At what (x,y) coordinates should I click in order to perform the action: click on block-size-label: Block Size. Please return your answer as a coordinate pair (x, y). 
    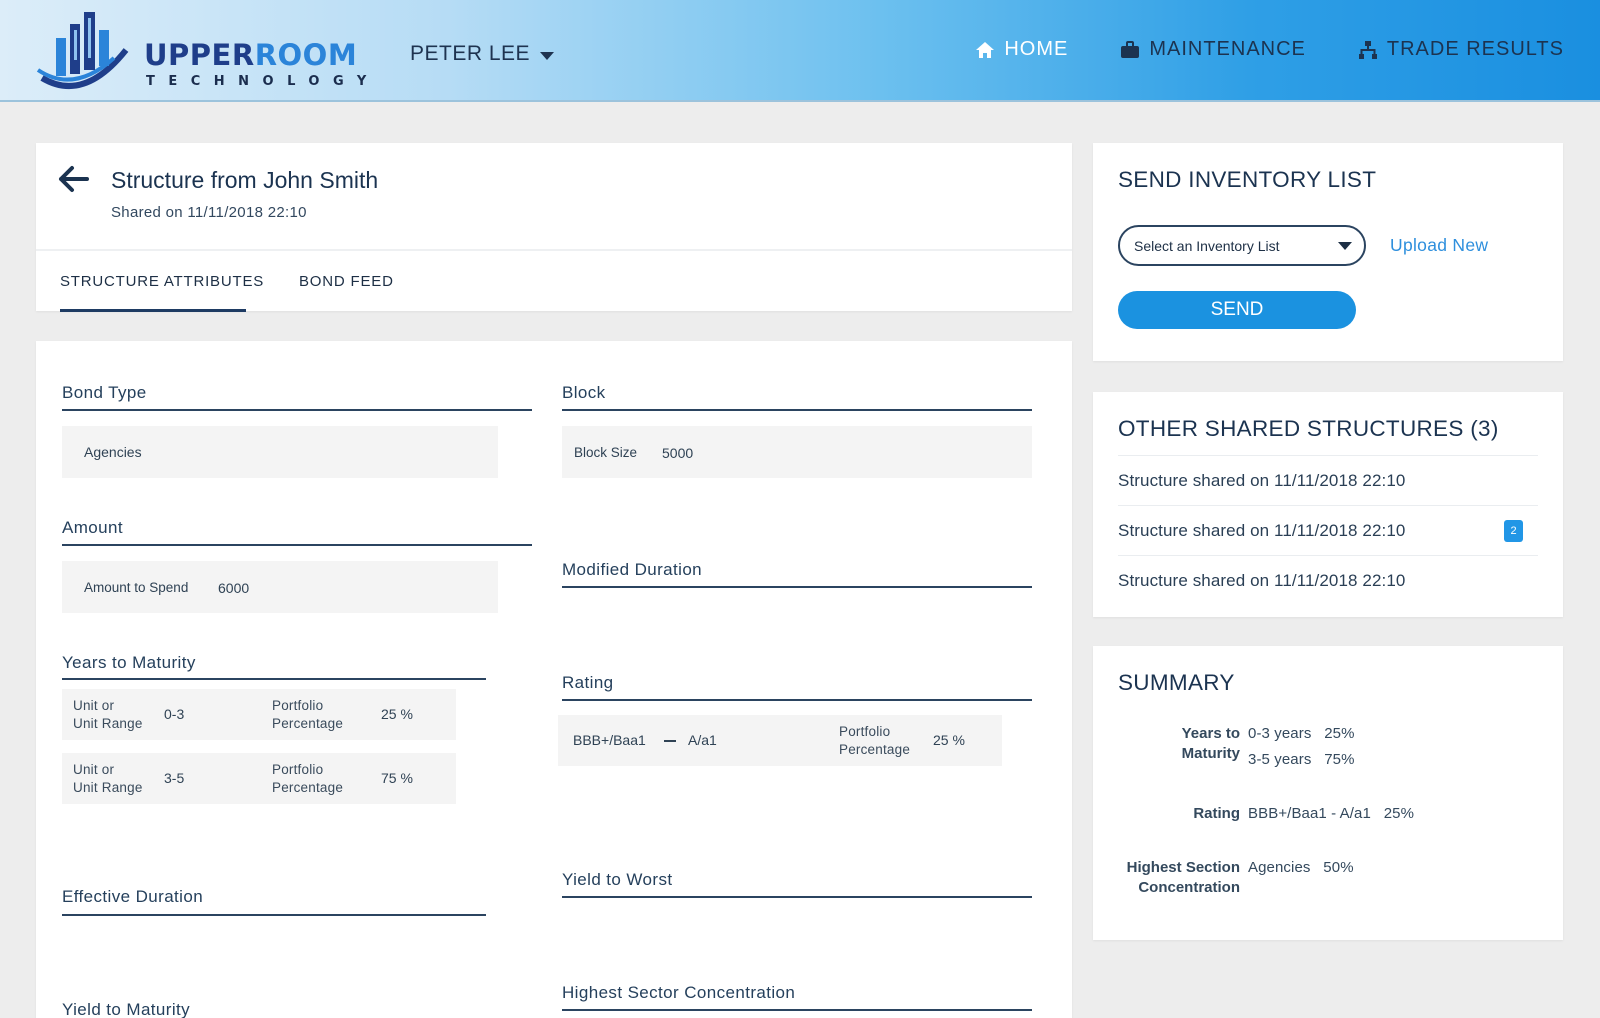
    Looking at the image, I should click on (606, 452).